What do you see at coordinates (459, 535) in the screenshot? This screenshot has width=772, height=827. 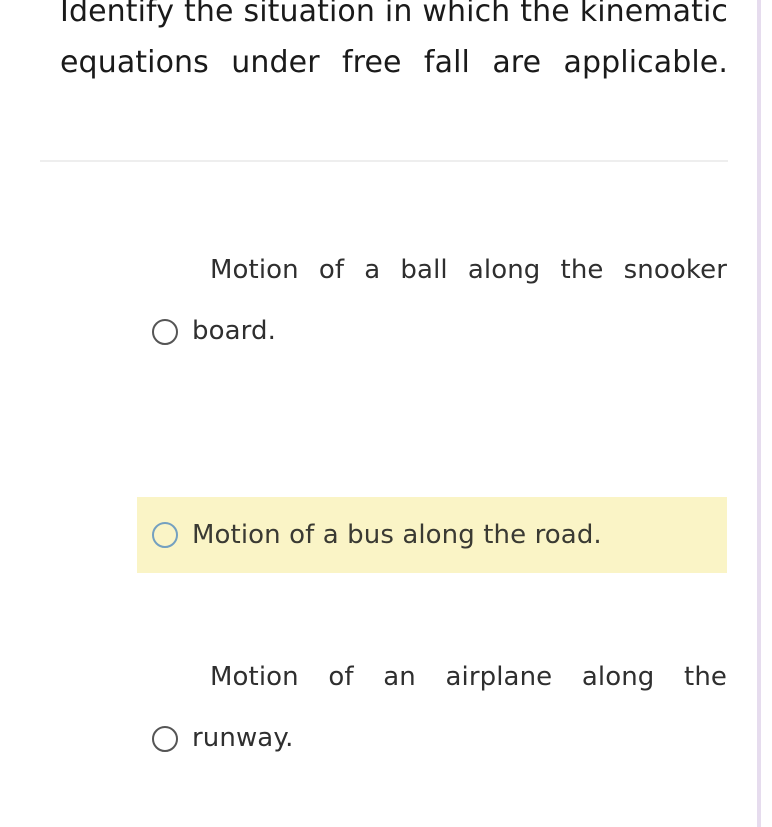 I see `option-label: Motion of a bus along the road.` at bounding box center [459, 535].